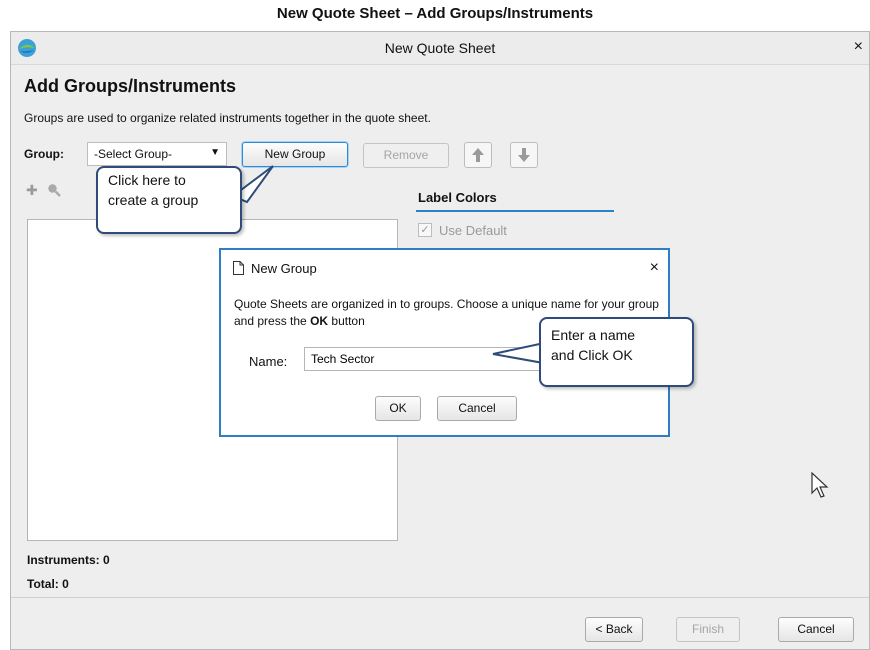 The width and height of the screenshot is (870, 650). What do you see at coordinates (319, 321) in the screenshot?
I see `dialog-text-bold: OK` at bounding box center [319, 321].